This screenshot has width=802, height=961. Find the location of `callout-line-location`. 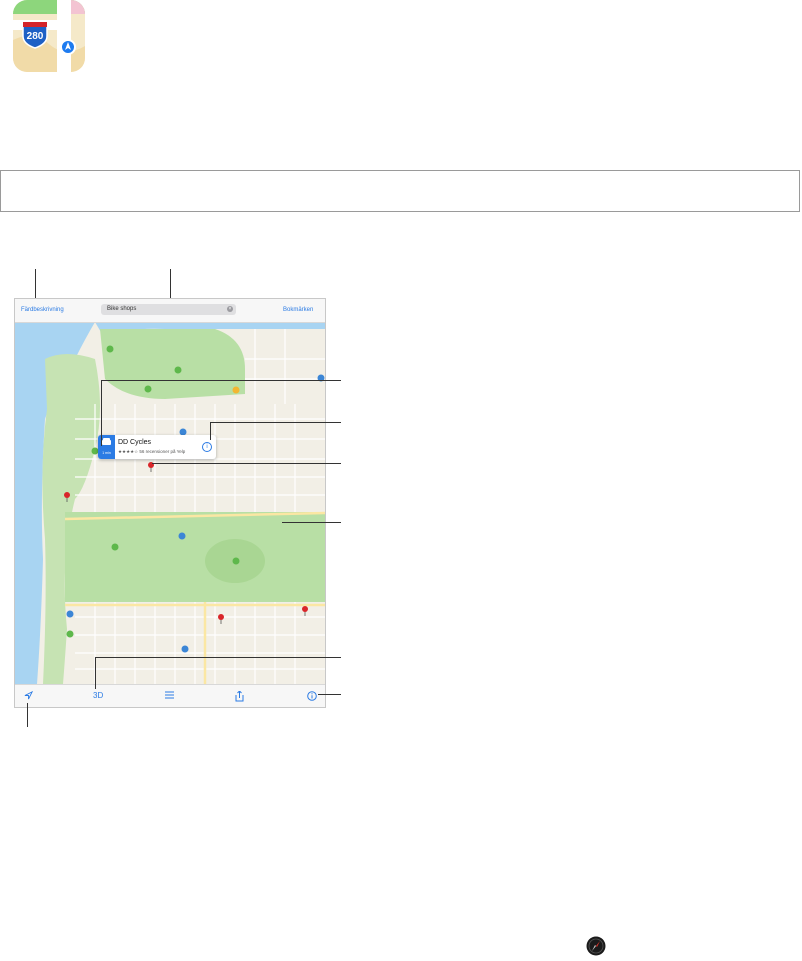

callout-line-location is located at coordinates (27, 715).